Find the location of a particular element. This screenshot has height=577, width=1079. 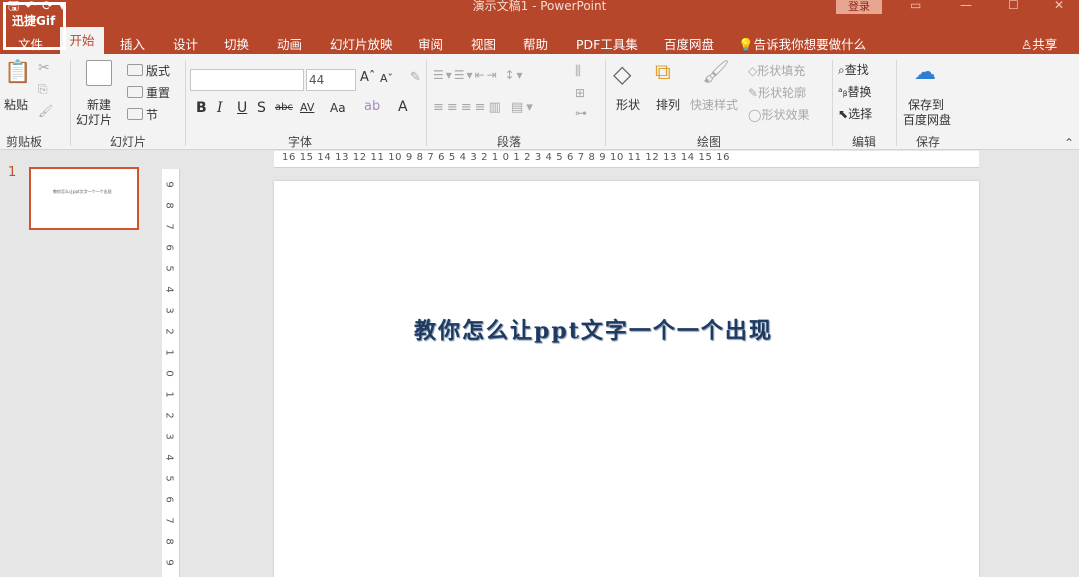

reset-button: 重置 is located at coordinates (158, 92).